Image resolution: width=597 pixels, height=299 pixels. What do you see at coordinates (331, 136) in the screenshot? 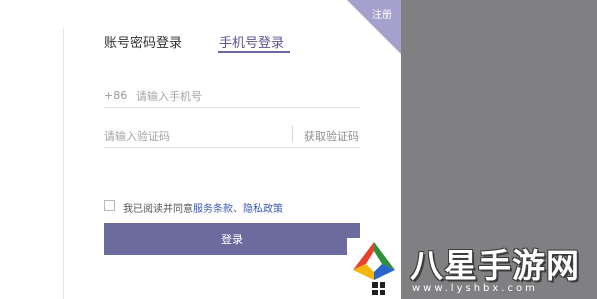
I see `get-code-button: 获取验证码` at bounding box center [331, 136].